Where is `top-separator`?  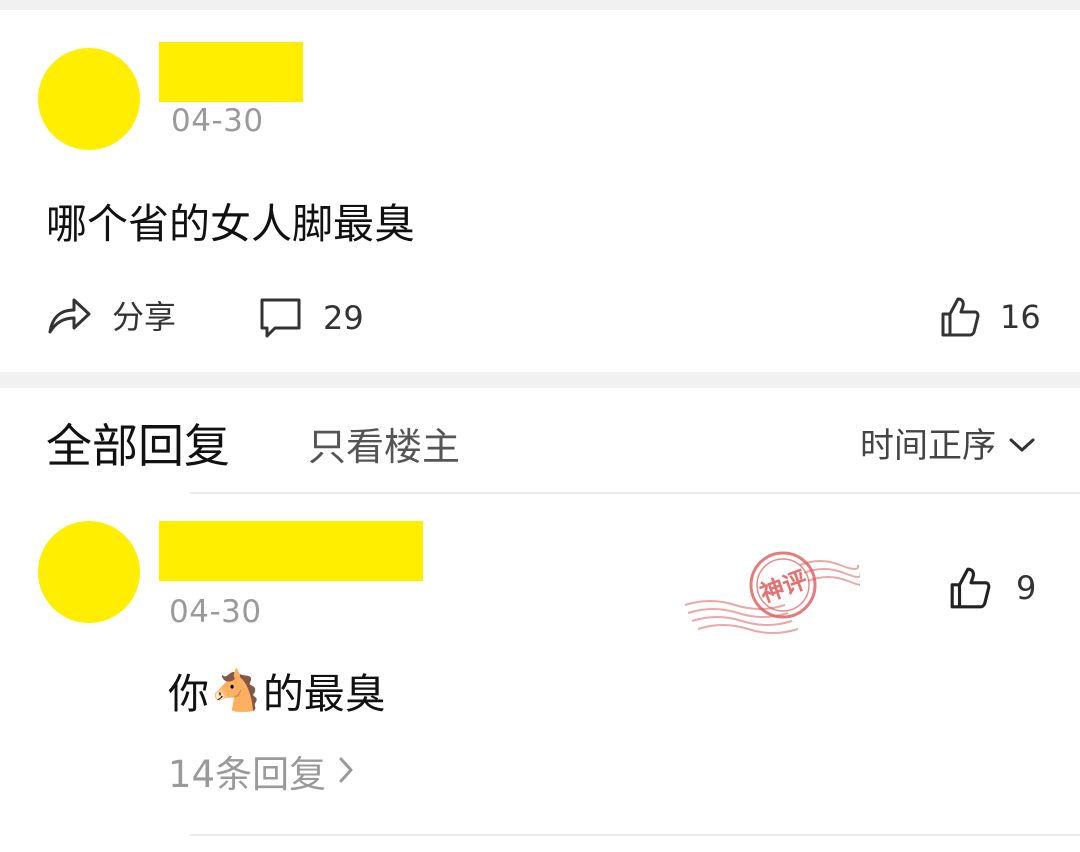
top-separator is located at coordinates (540, 5).